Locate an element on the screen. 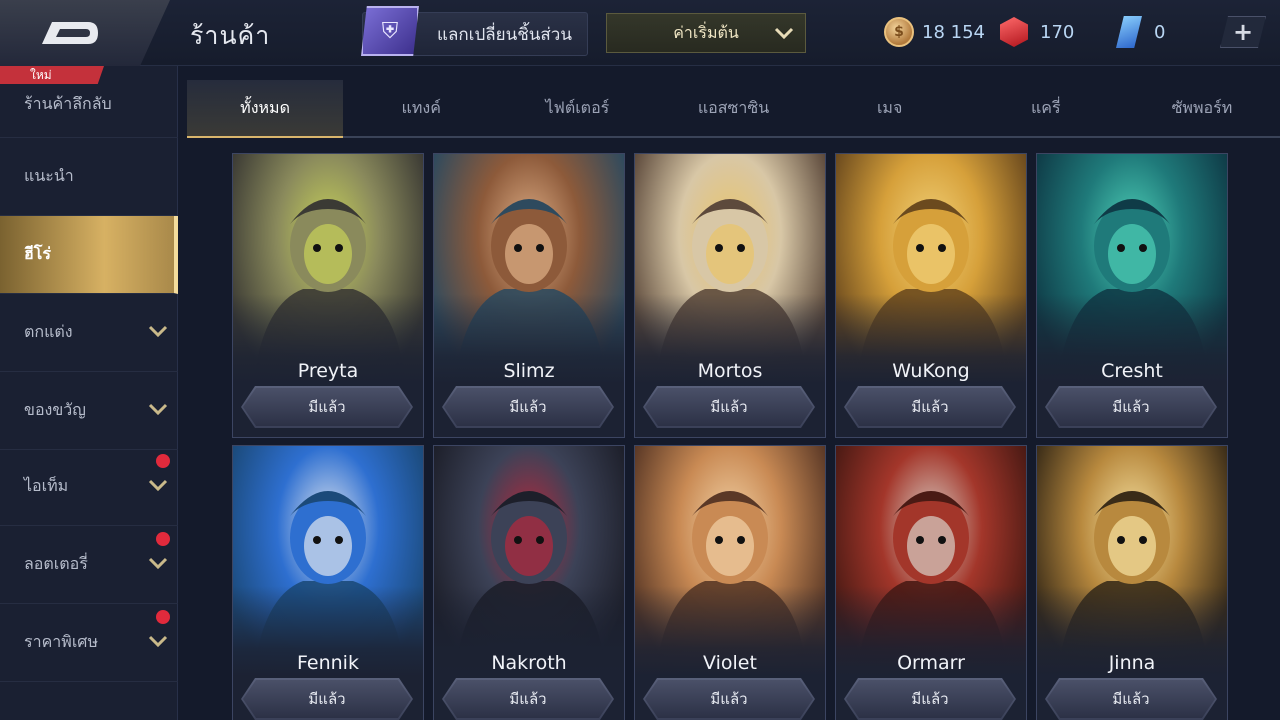 This screenshot has height=720, width=1280. voucher-balance: 0 is located at coordinates (1140, 32).